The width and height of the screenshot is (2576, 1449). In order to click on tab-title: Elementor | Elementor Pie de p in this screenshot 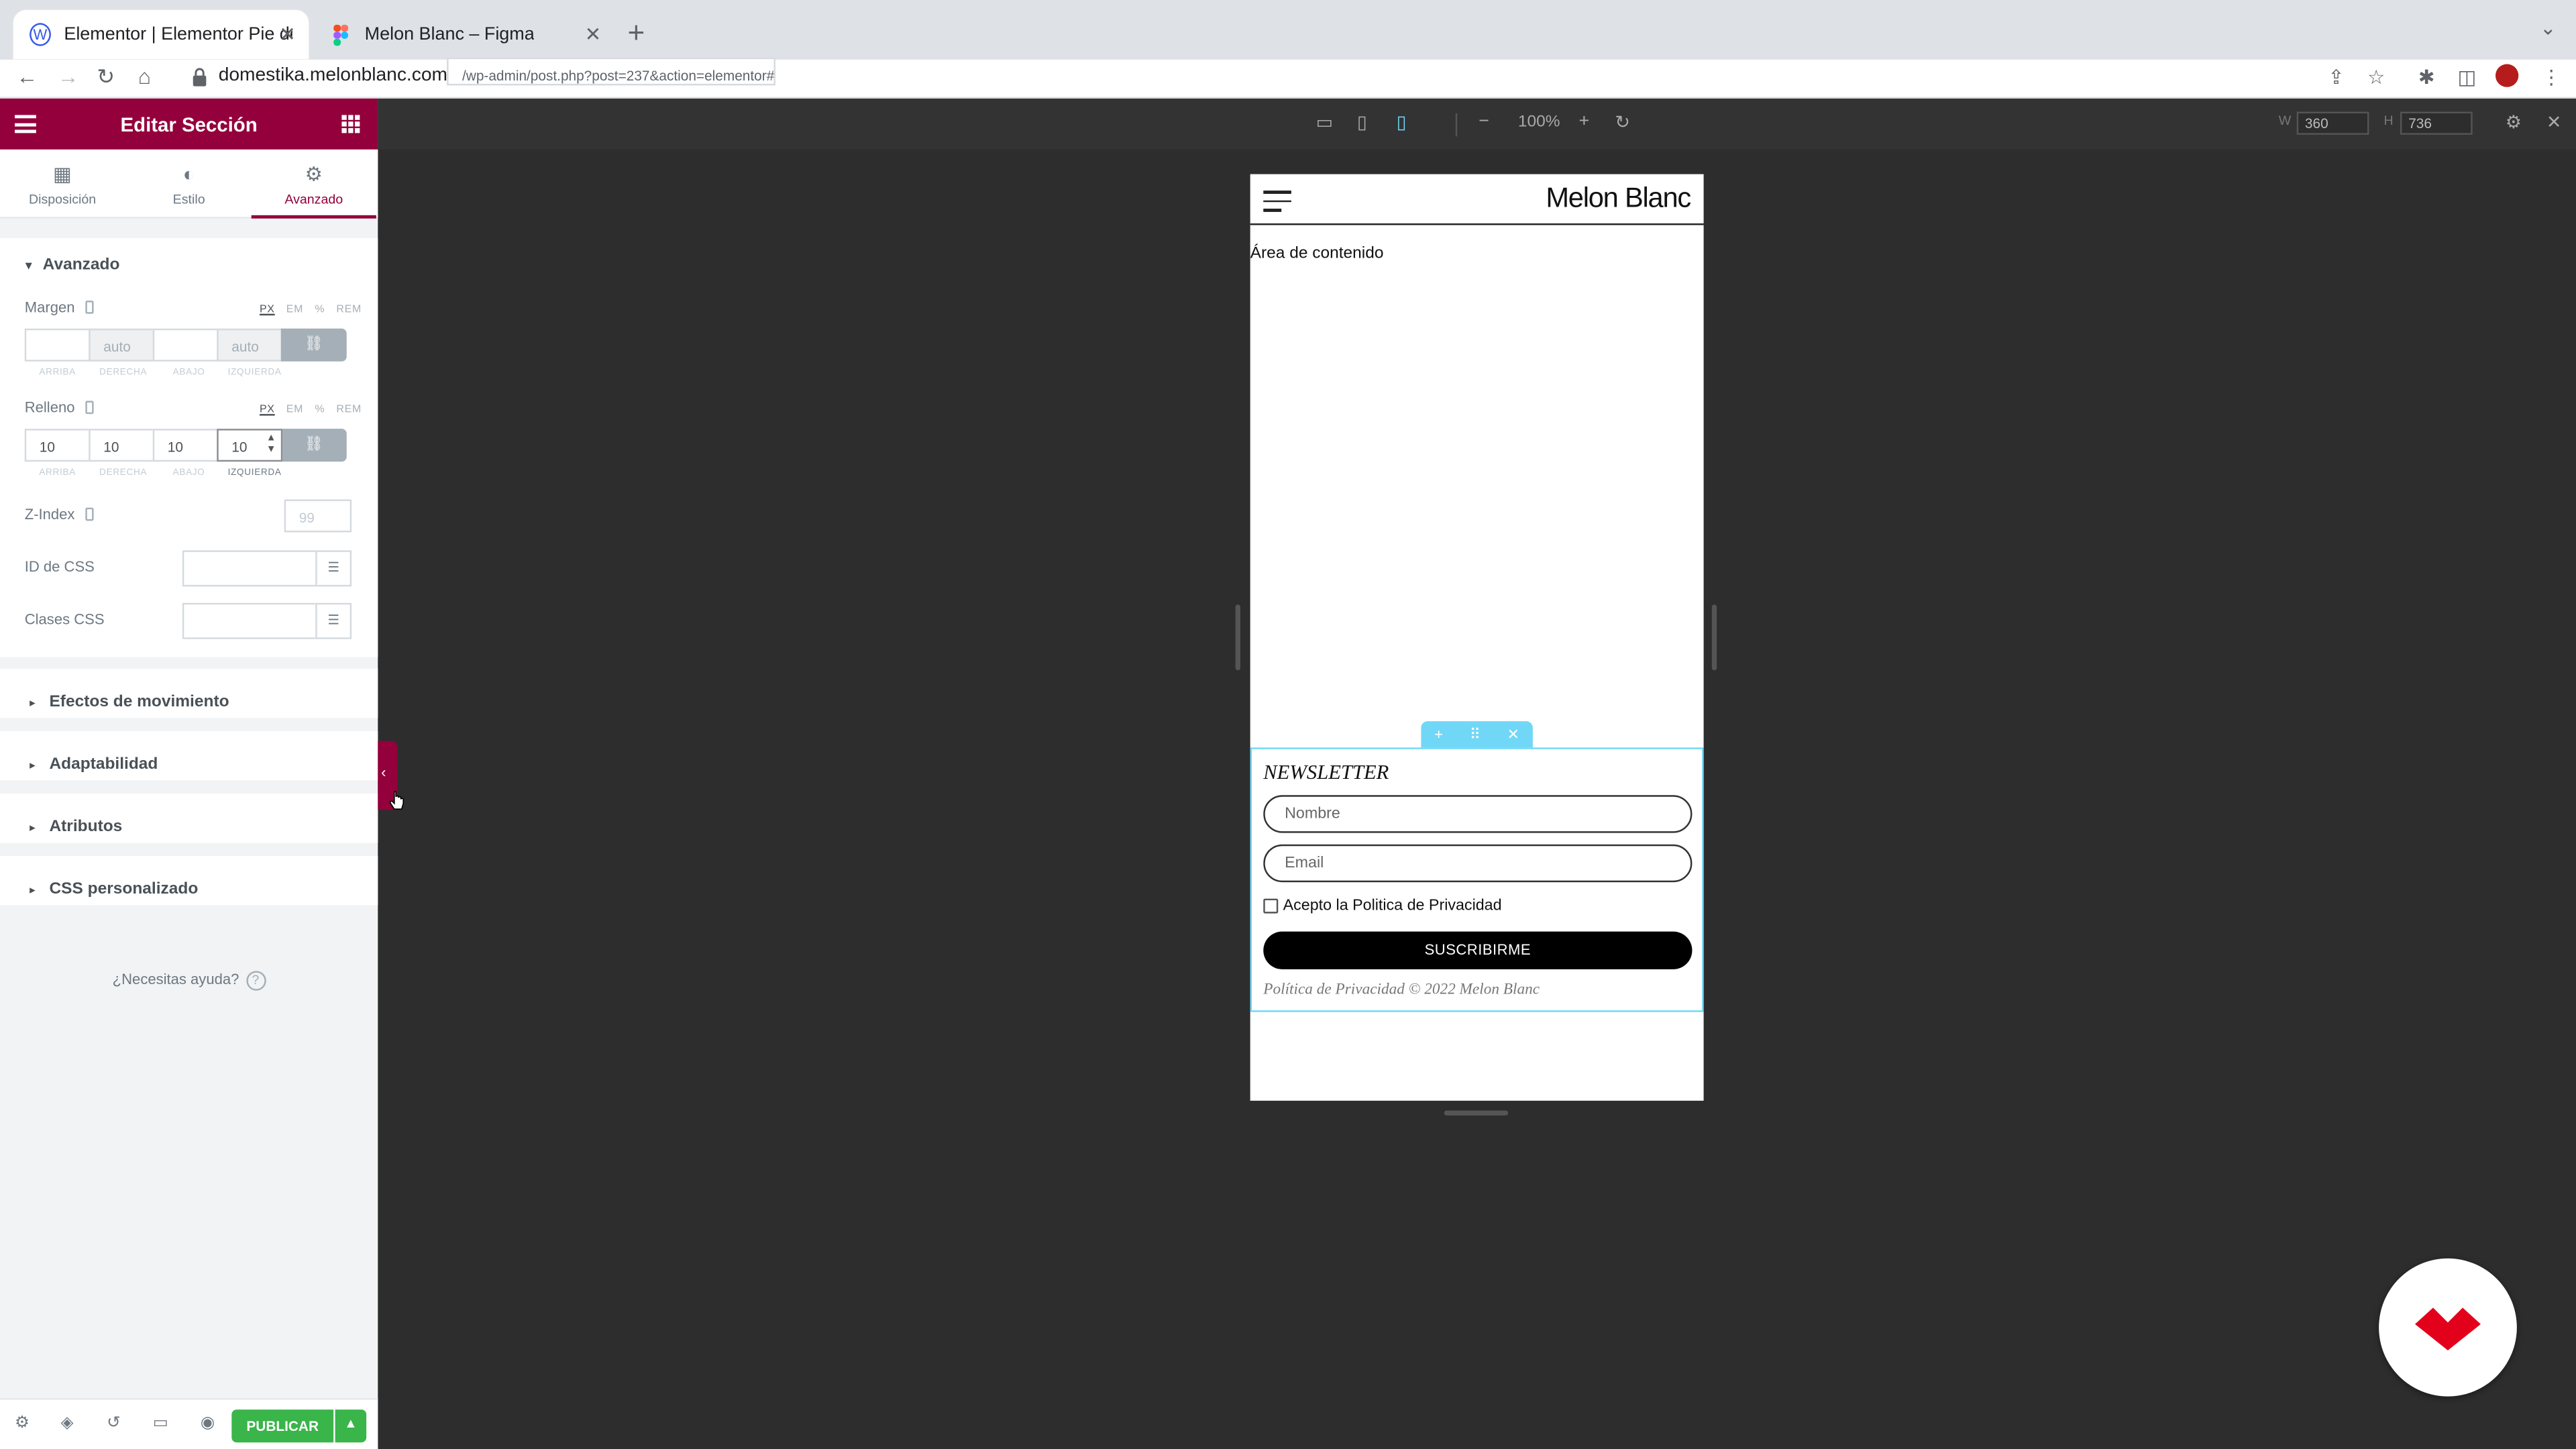, I will do `click(178, 34)`.